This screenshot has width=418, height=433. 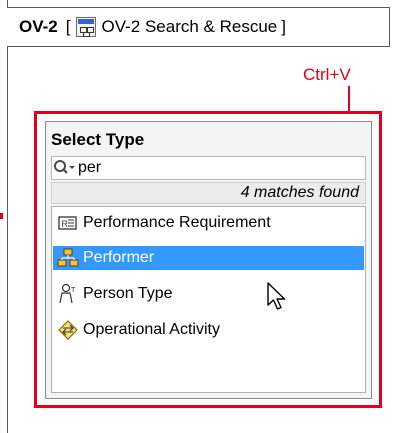 I want to click on result-item-performer: Performer, so click(x=208, y=258).